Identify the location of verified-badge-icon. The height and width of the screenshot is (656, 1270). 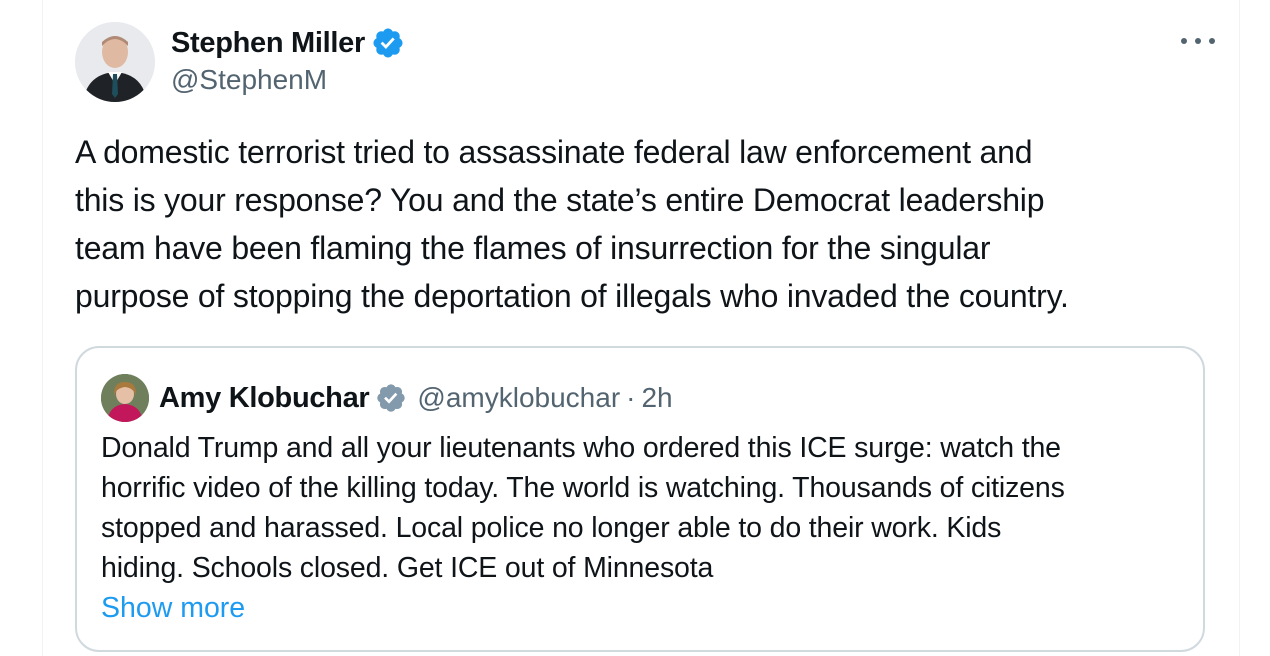
(388, 43).